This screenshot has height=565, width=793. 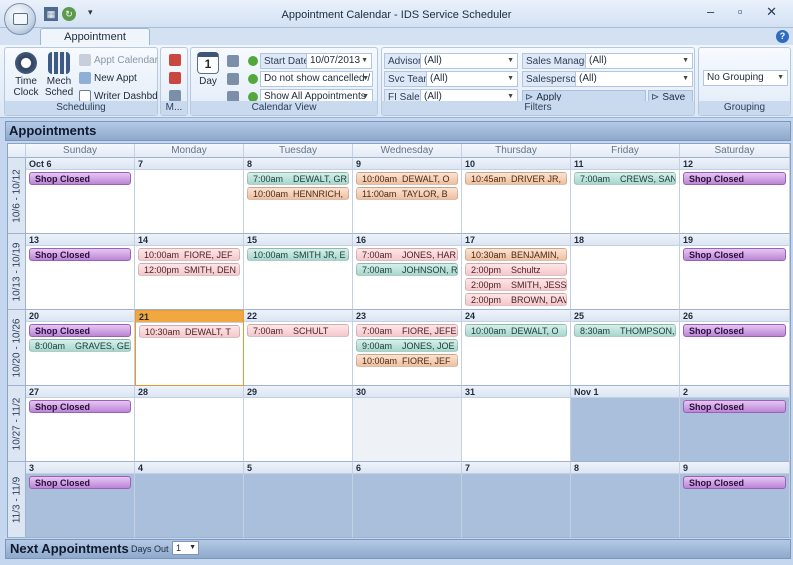 I want to click on day-cell: 31, so click(x=516, y=424).